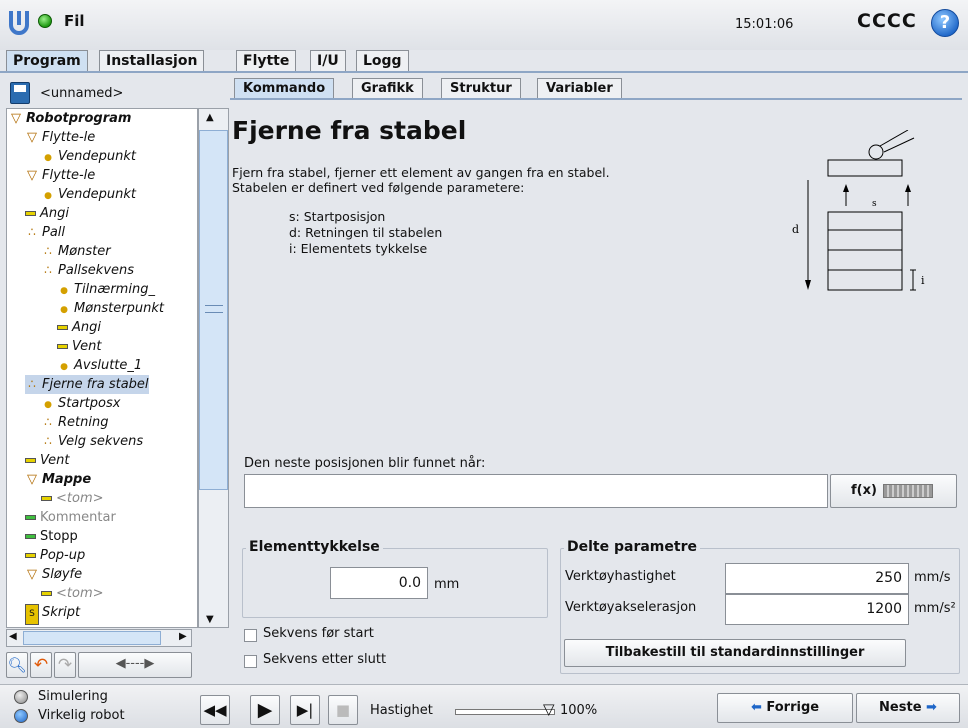 This screenshot has height=728, width=968. I want to click on tree-node-label: Stopp, so click(59, 536).